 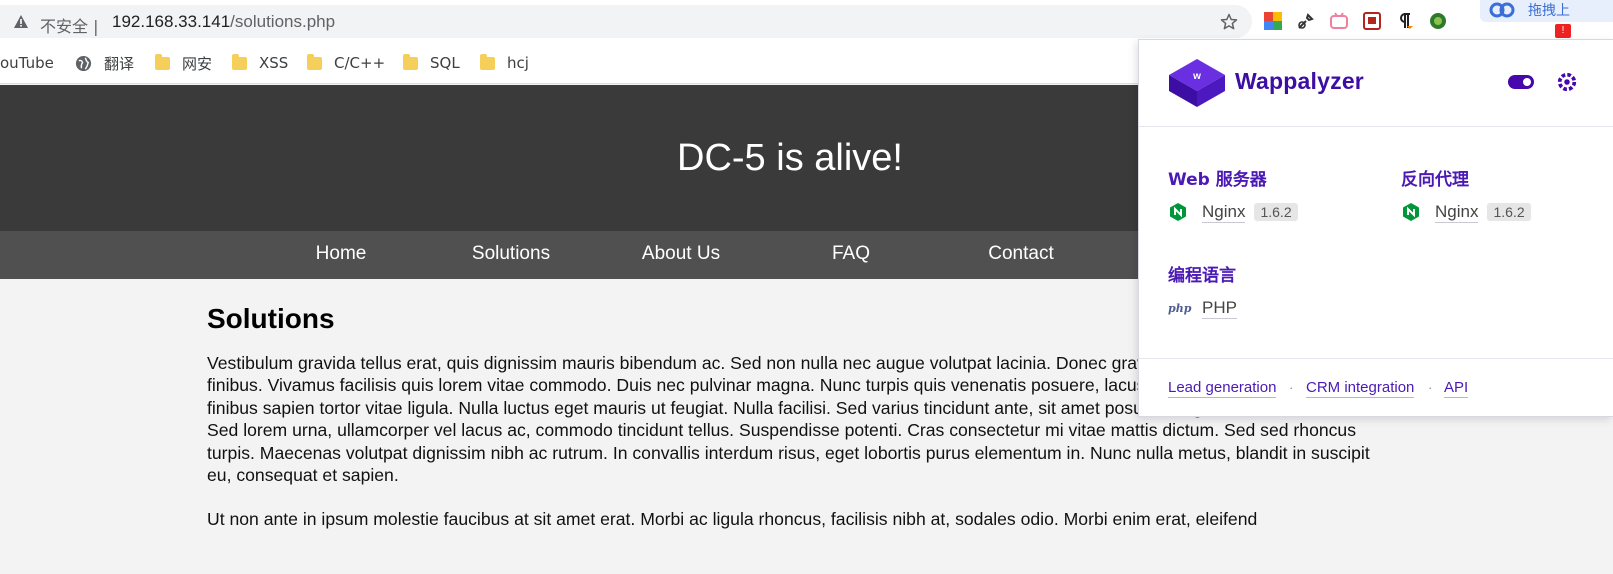 I want to click on enable-toggle, so click(x=1521, y=82).